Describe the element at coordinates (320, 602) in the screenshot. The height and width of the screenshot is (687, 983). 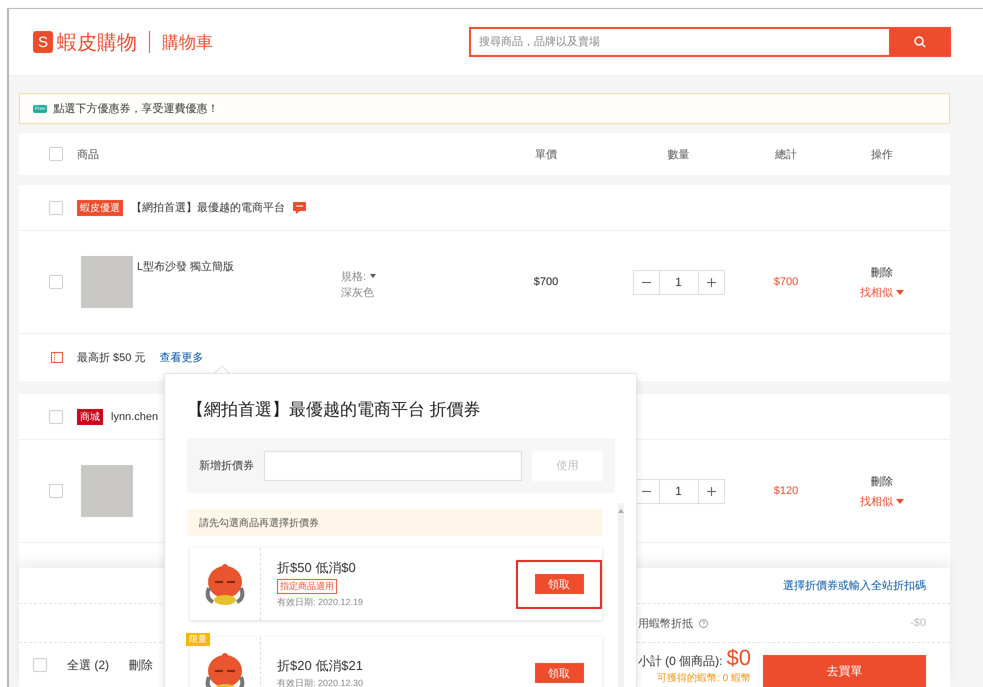
I see `coupon-validity: 有效日期: 2020.12.19` at that location.